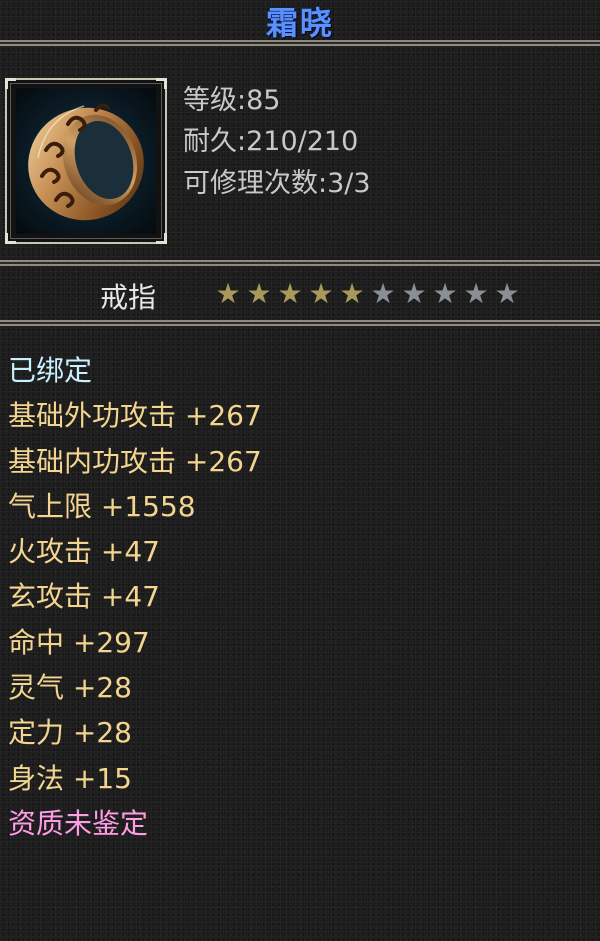  I want to click on item-icon-slot, so click(86, 161).